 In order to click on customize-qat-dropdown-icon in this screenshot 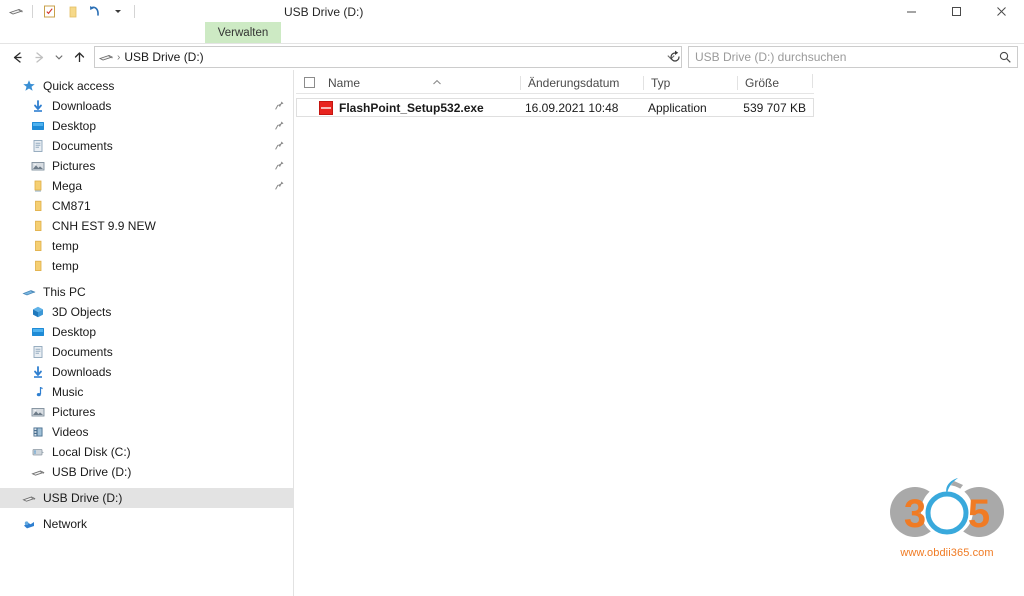, I will do `click(118, 11)`.